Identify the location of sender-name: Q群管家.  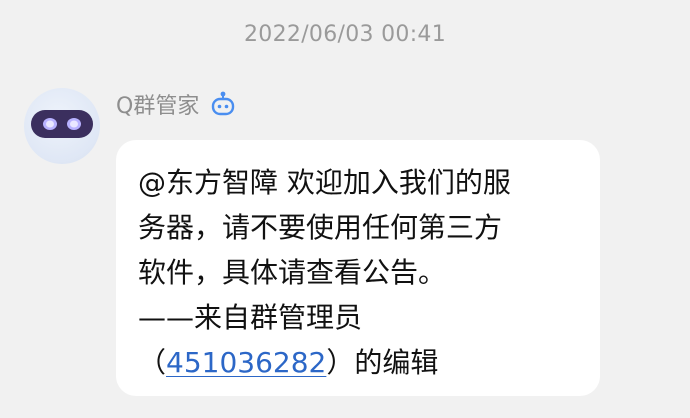
(157, 104).